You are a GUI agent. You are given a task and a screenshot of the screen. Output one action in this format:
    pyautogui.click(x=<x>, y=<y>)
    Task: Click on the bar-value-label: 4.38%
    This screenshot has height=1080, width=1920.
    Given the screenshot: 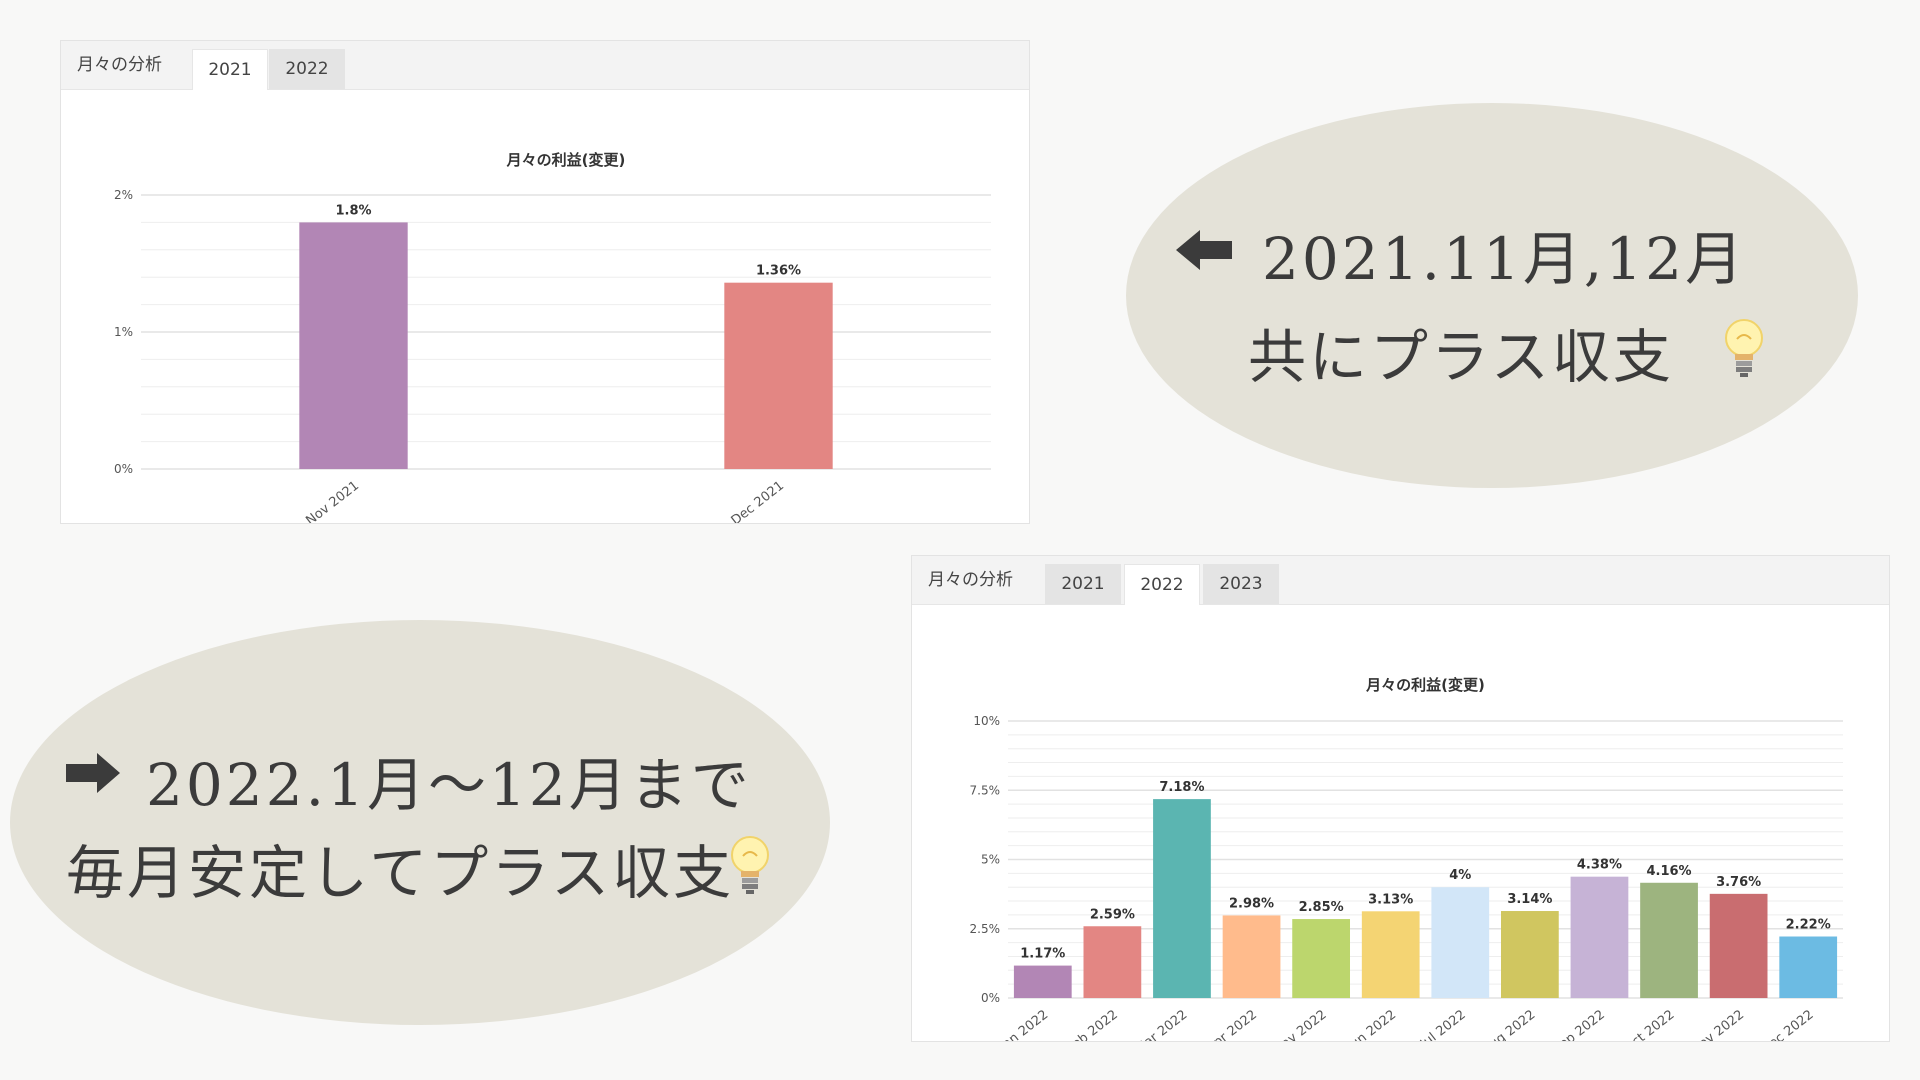 What is the action you would take?
    pyautogui.click(x=1599, y=865)
    